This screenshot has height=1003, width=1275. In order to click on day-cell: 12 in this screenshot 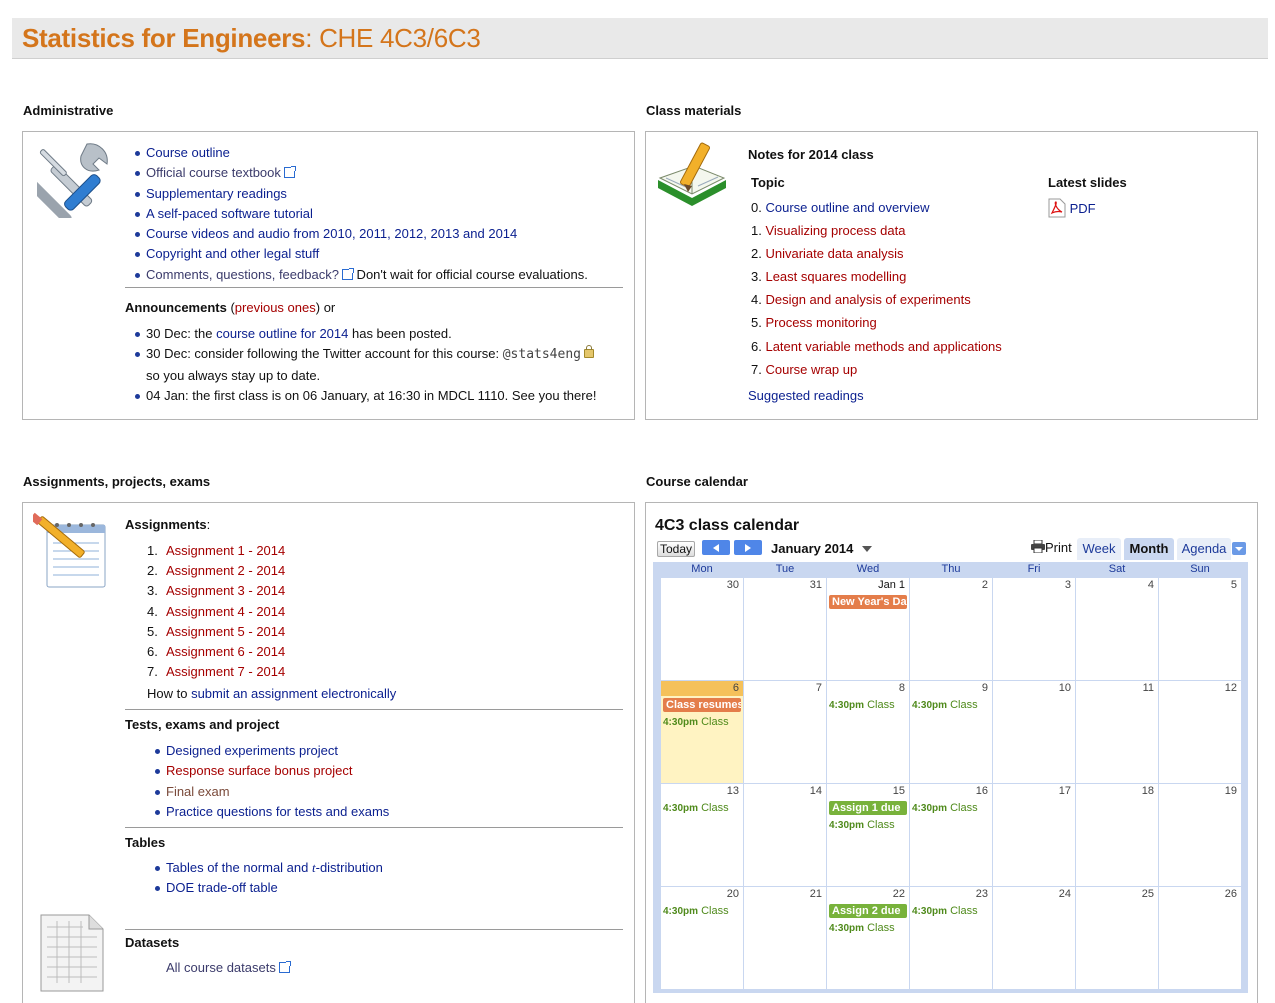, I will do `click(1200, 732)`.